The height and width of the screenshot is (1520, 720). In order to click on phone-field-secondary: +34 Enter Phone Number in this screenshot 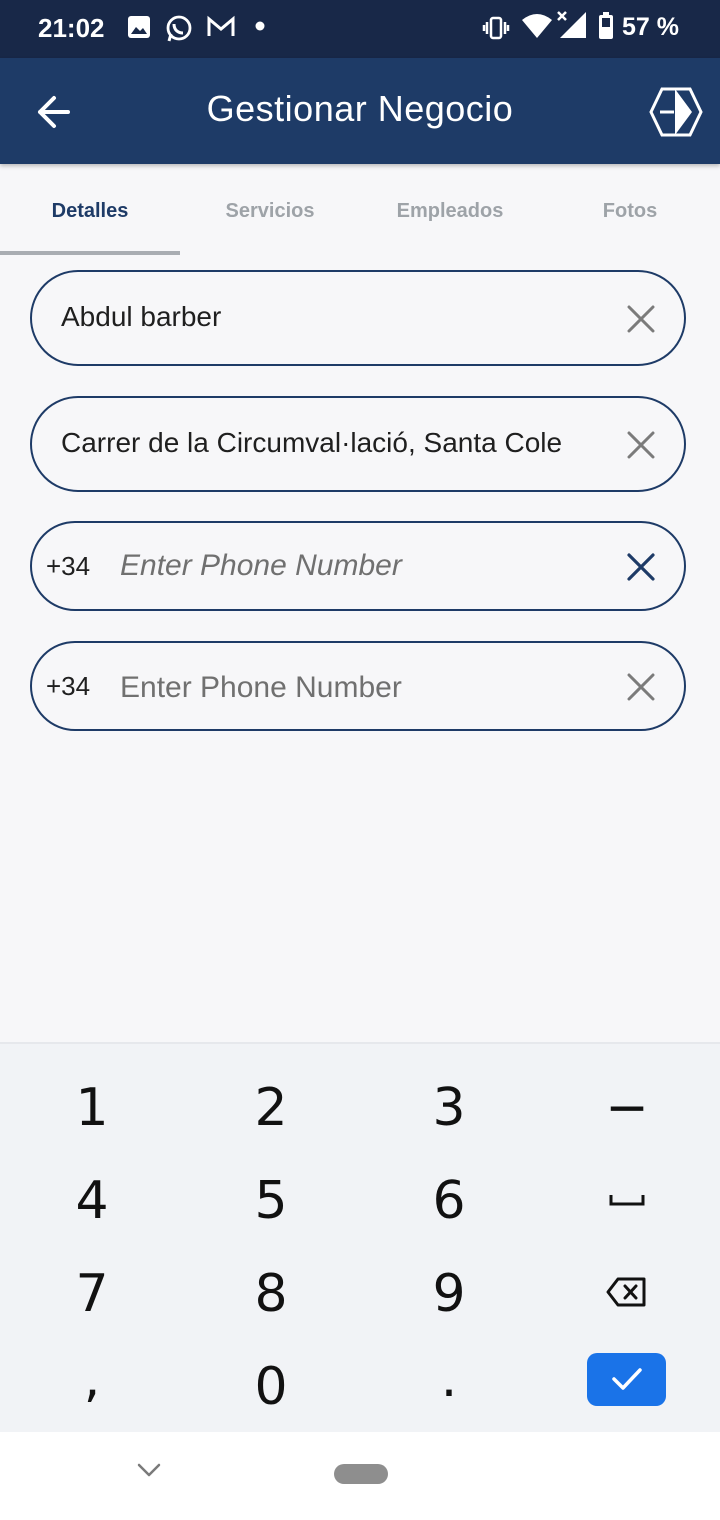, I will do `click(358, 686)`.